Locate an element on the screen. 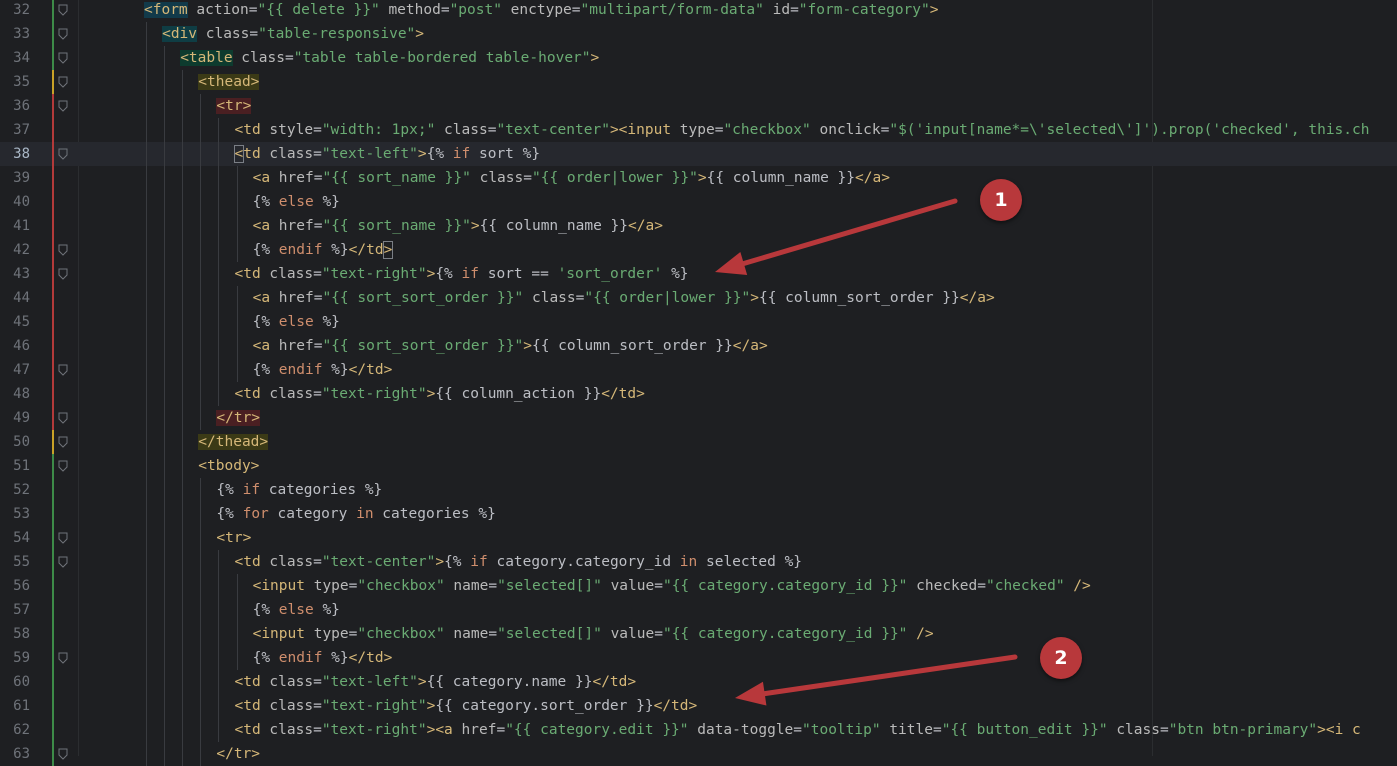  code-text: <div class="table-responsive"> is located at coordinates (293, 34).